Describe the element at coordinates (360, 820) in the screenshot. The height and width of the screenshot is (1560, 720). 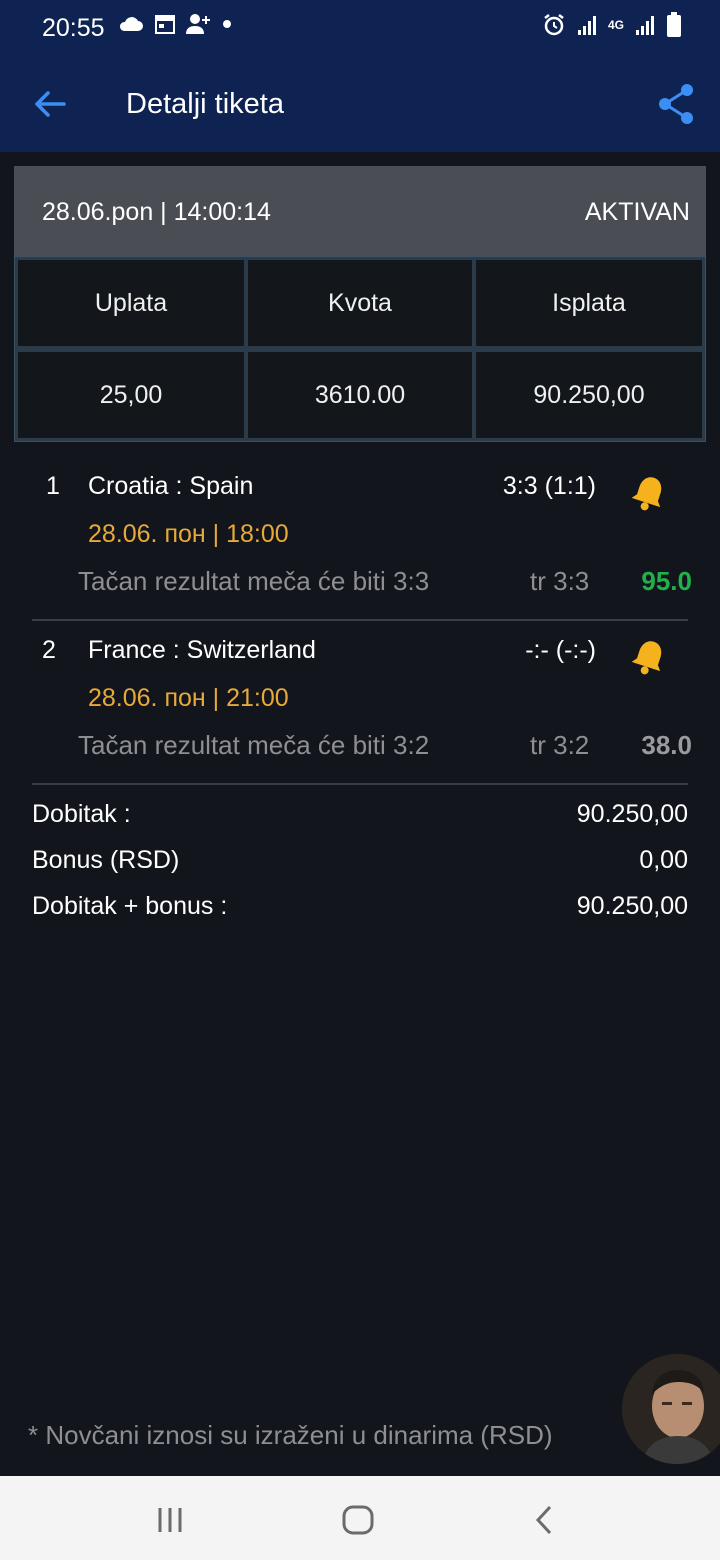
I see `summary-row-winnings: Dobitak : 90.250,00` at that location.